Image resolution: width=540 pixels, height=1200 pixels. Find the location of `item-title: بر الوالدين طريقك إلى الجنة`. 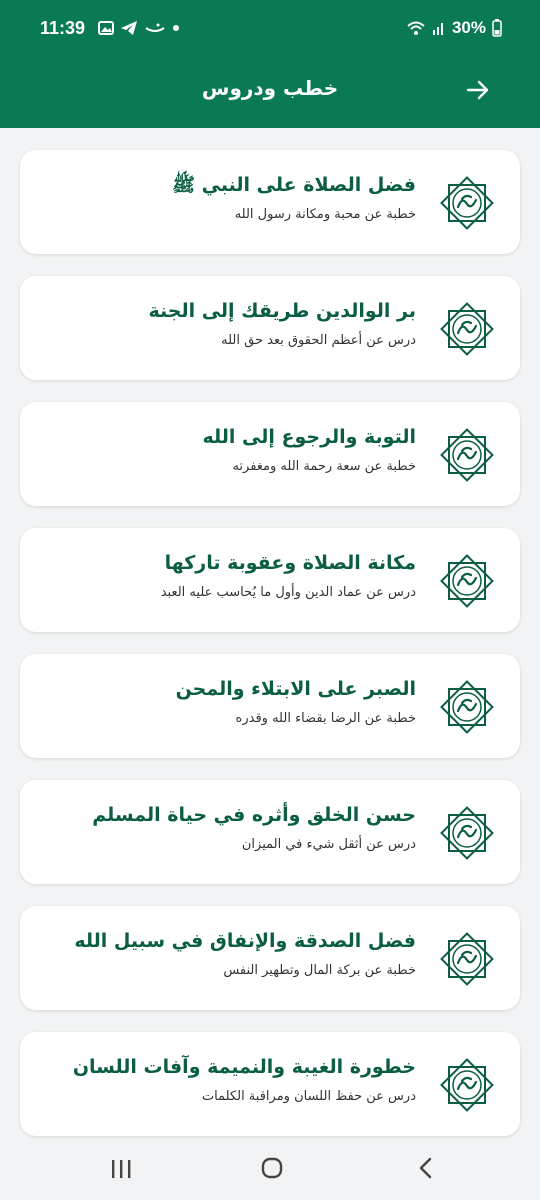

item-title: بر الوالدين طريقك إلى الجنة is located at coordinates (282, 311).